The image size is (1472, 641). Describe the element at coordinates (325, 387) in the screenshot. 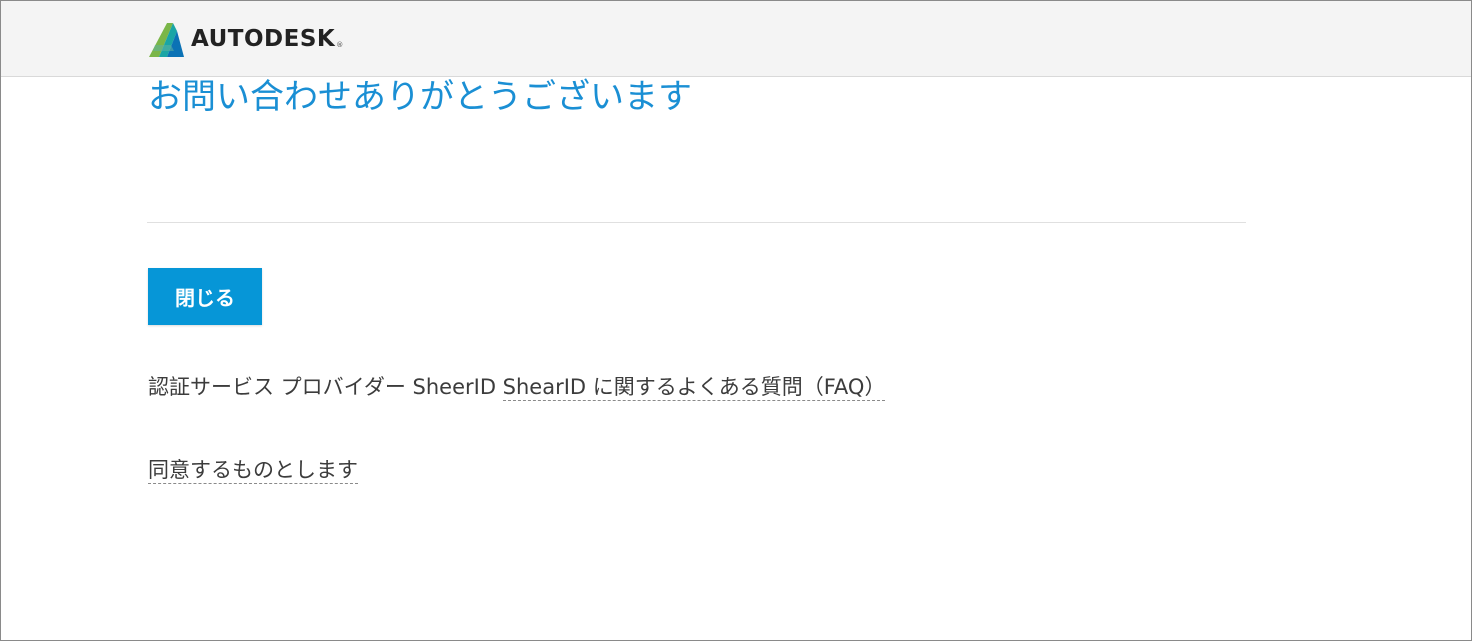

I see `faq-prefix-text: 認証サービス プロバイダー SheerID` at that location.